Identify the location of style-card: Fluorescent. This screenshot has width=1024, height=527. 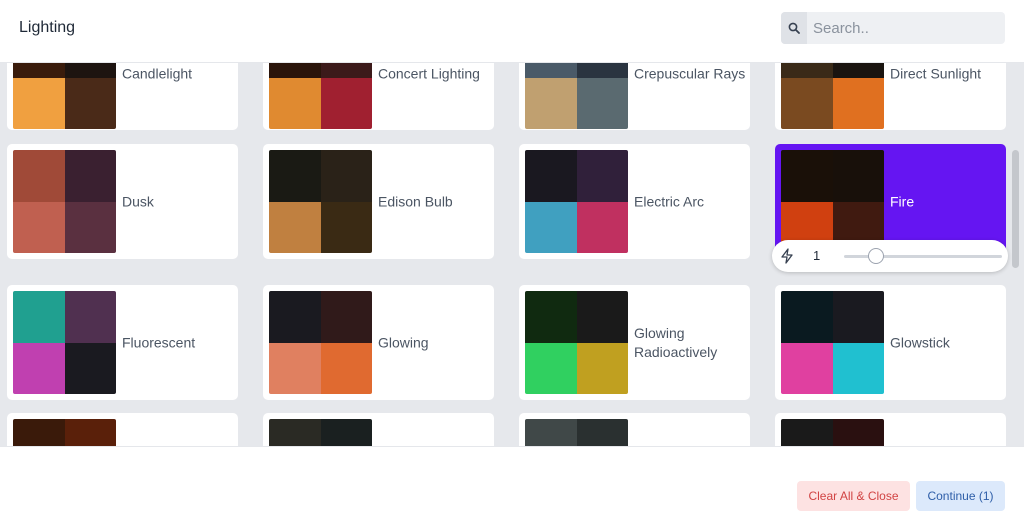
(122, 342).